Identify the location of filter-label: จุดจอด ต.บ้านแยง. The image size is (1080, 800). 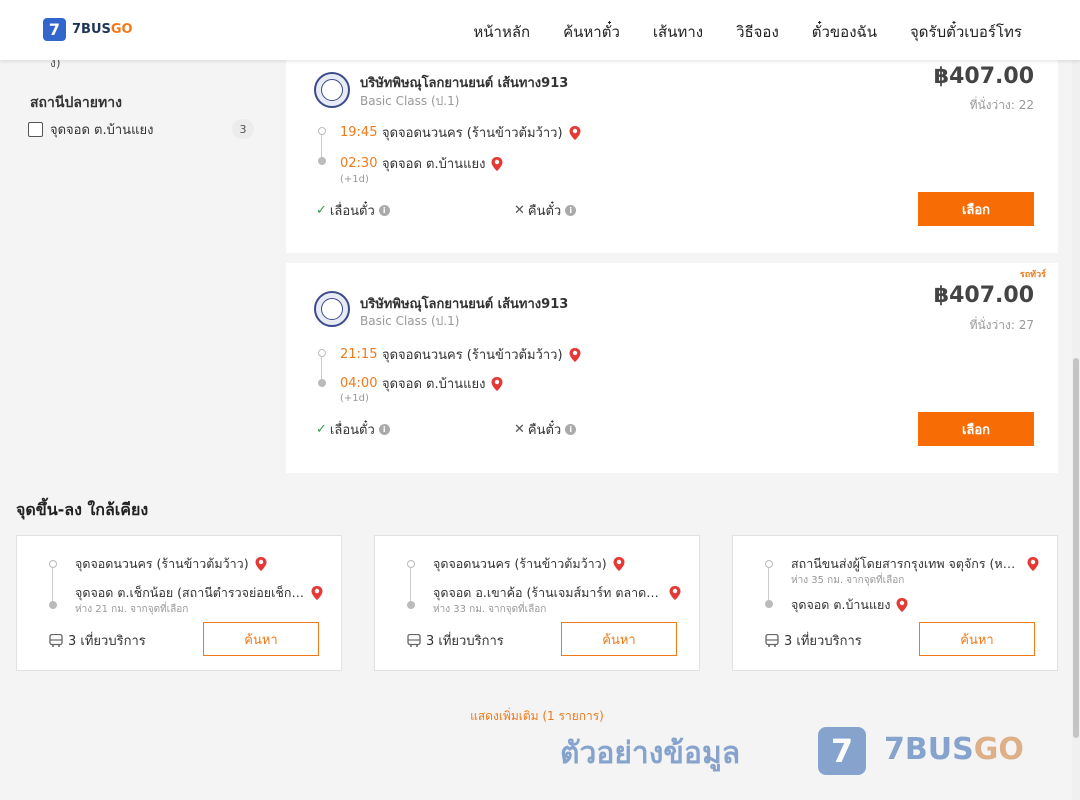
(102, 130).